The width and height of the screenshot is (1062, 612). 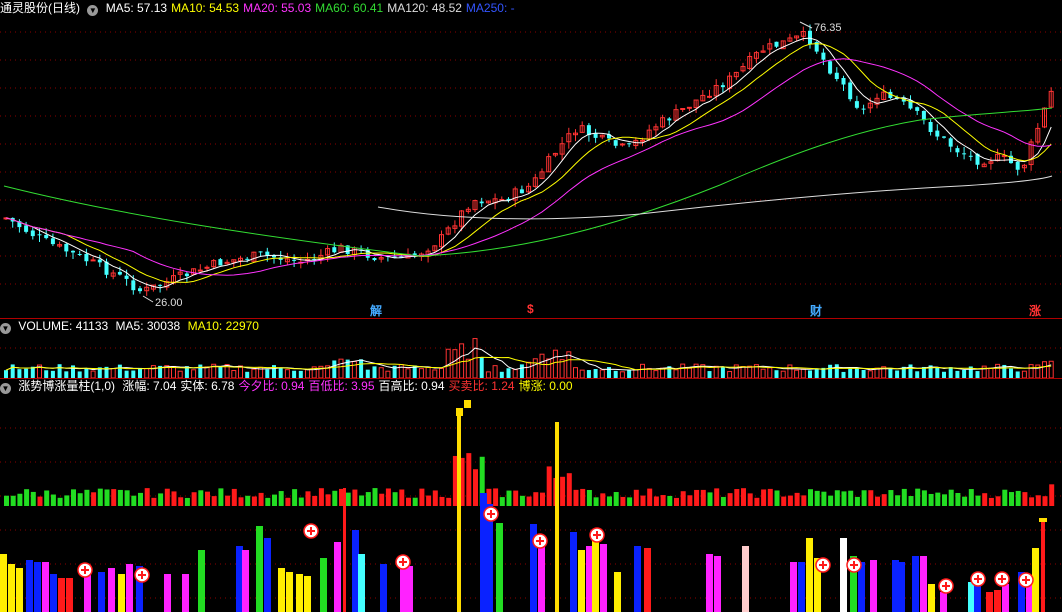 I want to click on yellow-spike-cap, so click(x=467, y=404).